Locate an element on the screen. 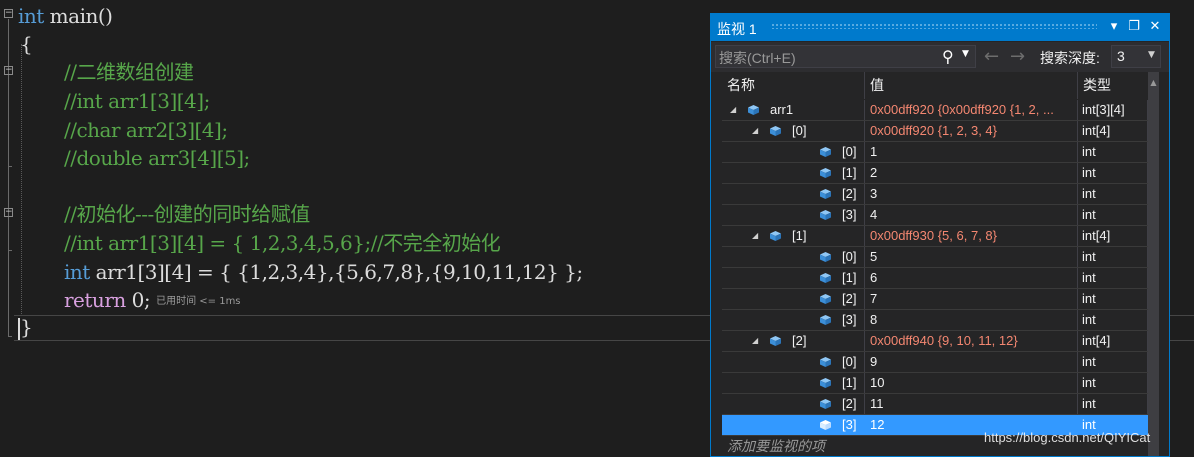  watch-toolbar: ⚲ ▼ ← → 搜索深度: 3 ▼ is located at coordinates (940, 57).